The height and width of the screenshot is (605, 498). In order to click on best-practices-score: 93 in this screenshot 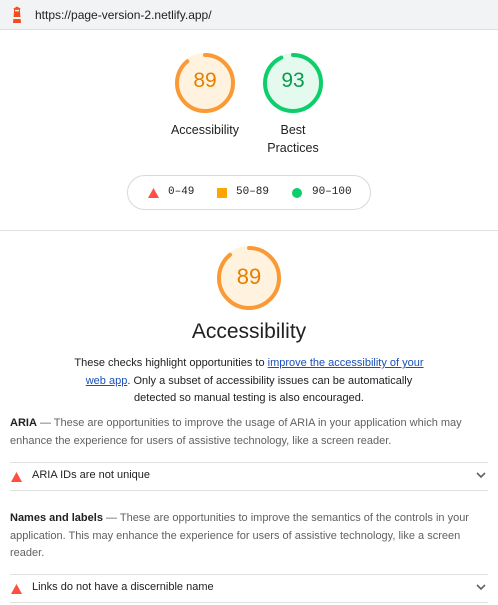, I will do `click(293, 80)`.